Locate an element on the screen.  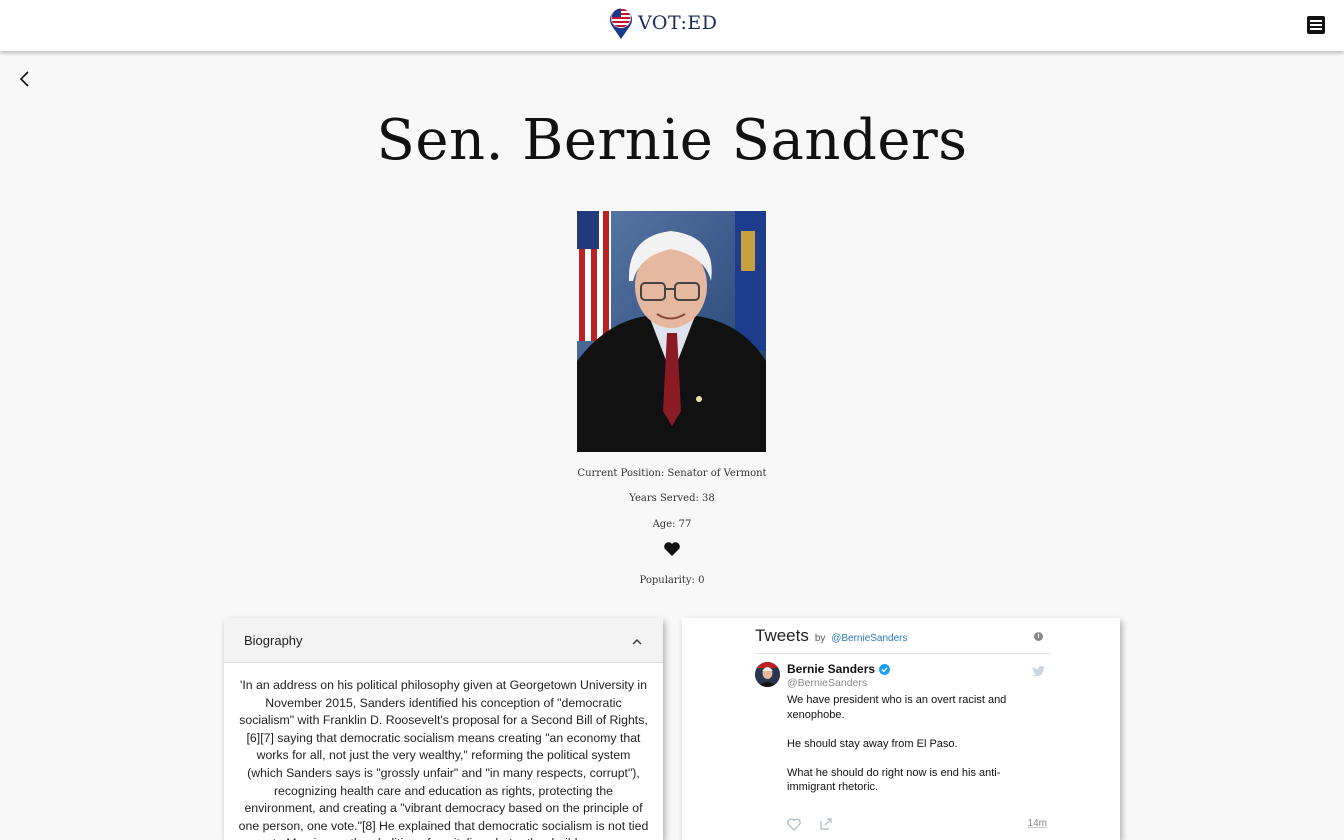
timeline-header: Tweets by @BernieSanders is located at coordinates (903, 640).